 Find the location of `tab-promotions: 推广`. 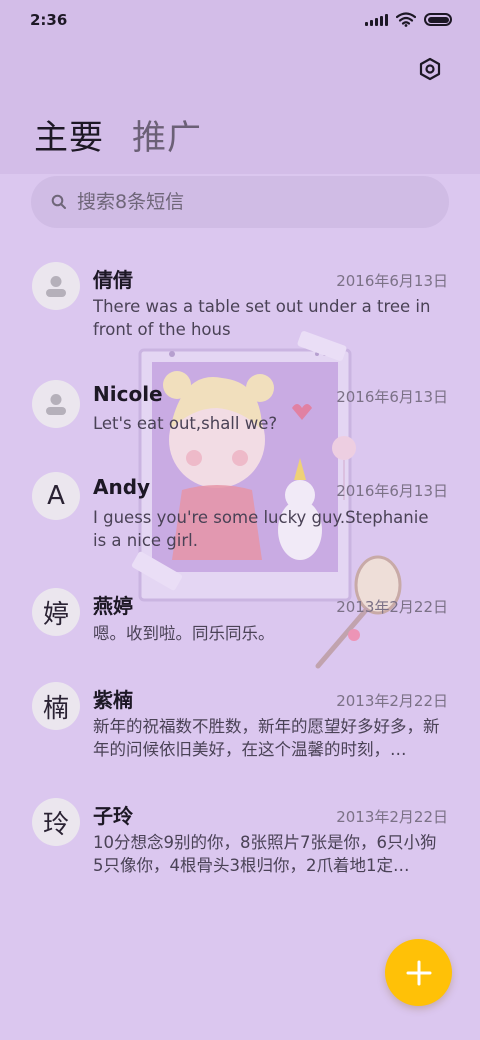

tab-promotions: 推广 is located at coordinates (167, 134).